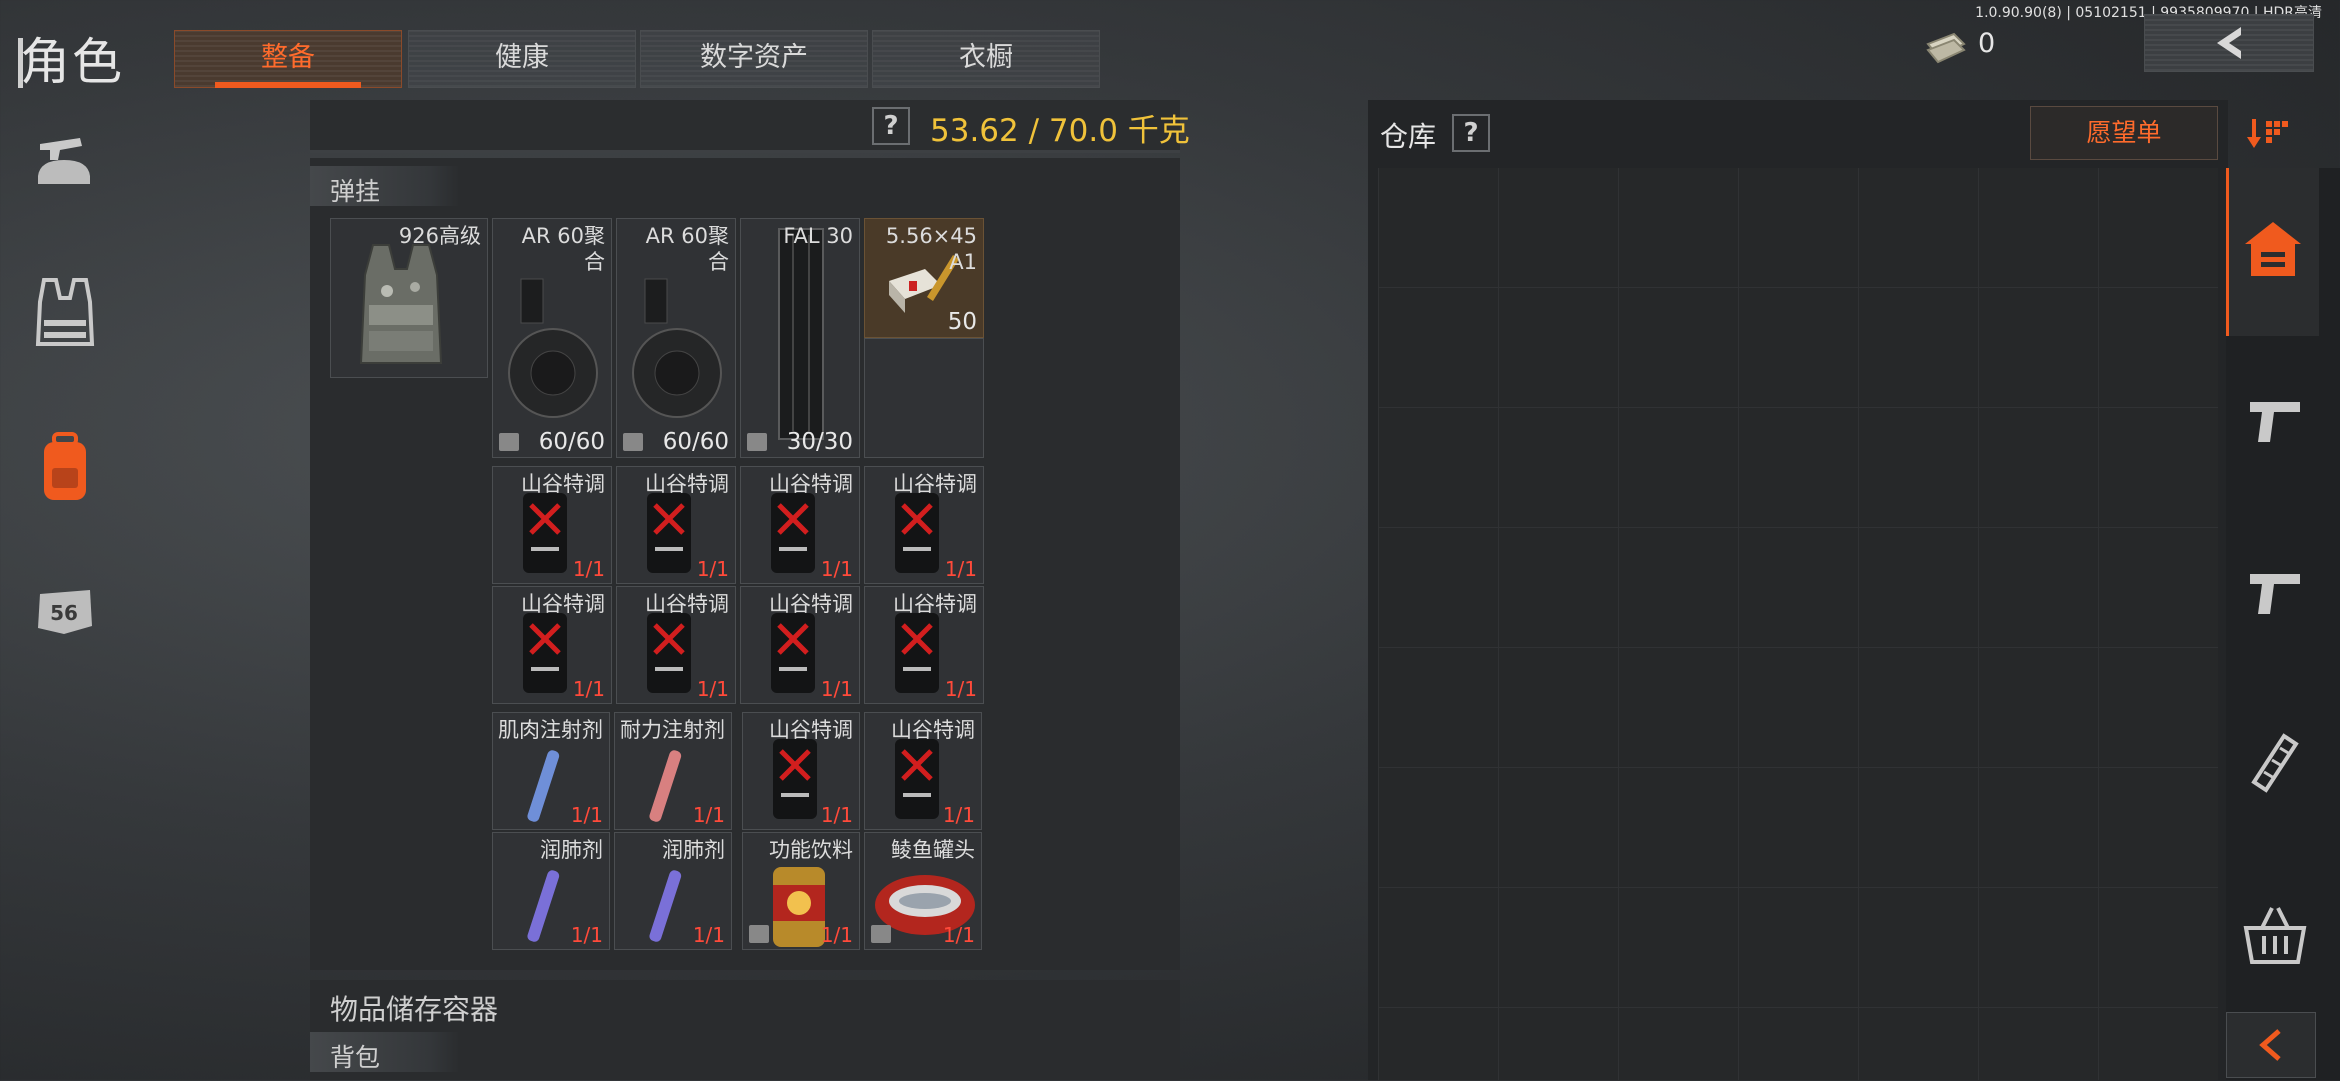  I want to click on tab-health: 健康, so click(522, 59).